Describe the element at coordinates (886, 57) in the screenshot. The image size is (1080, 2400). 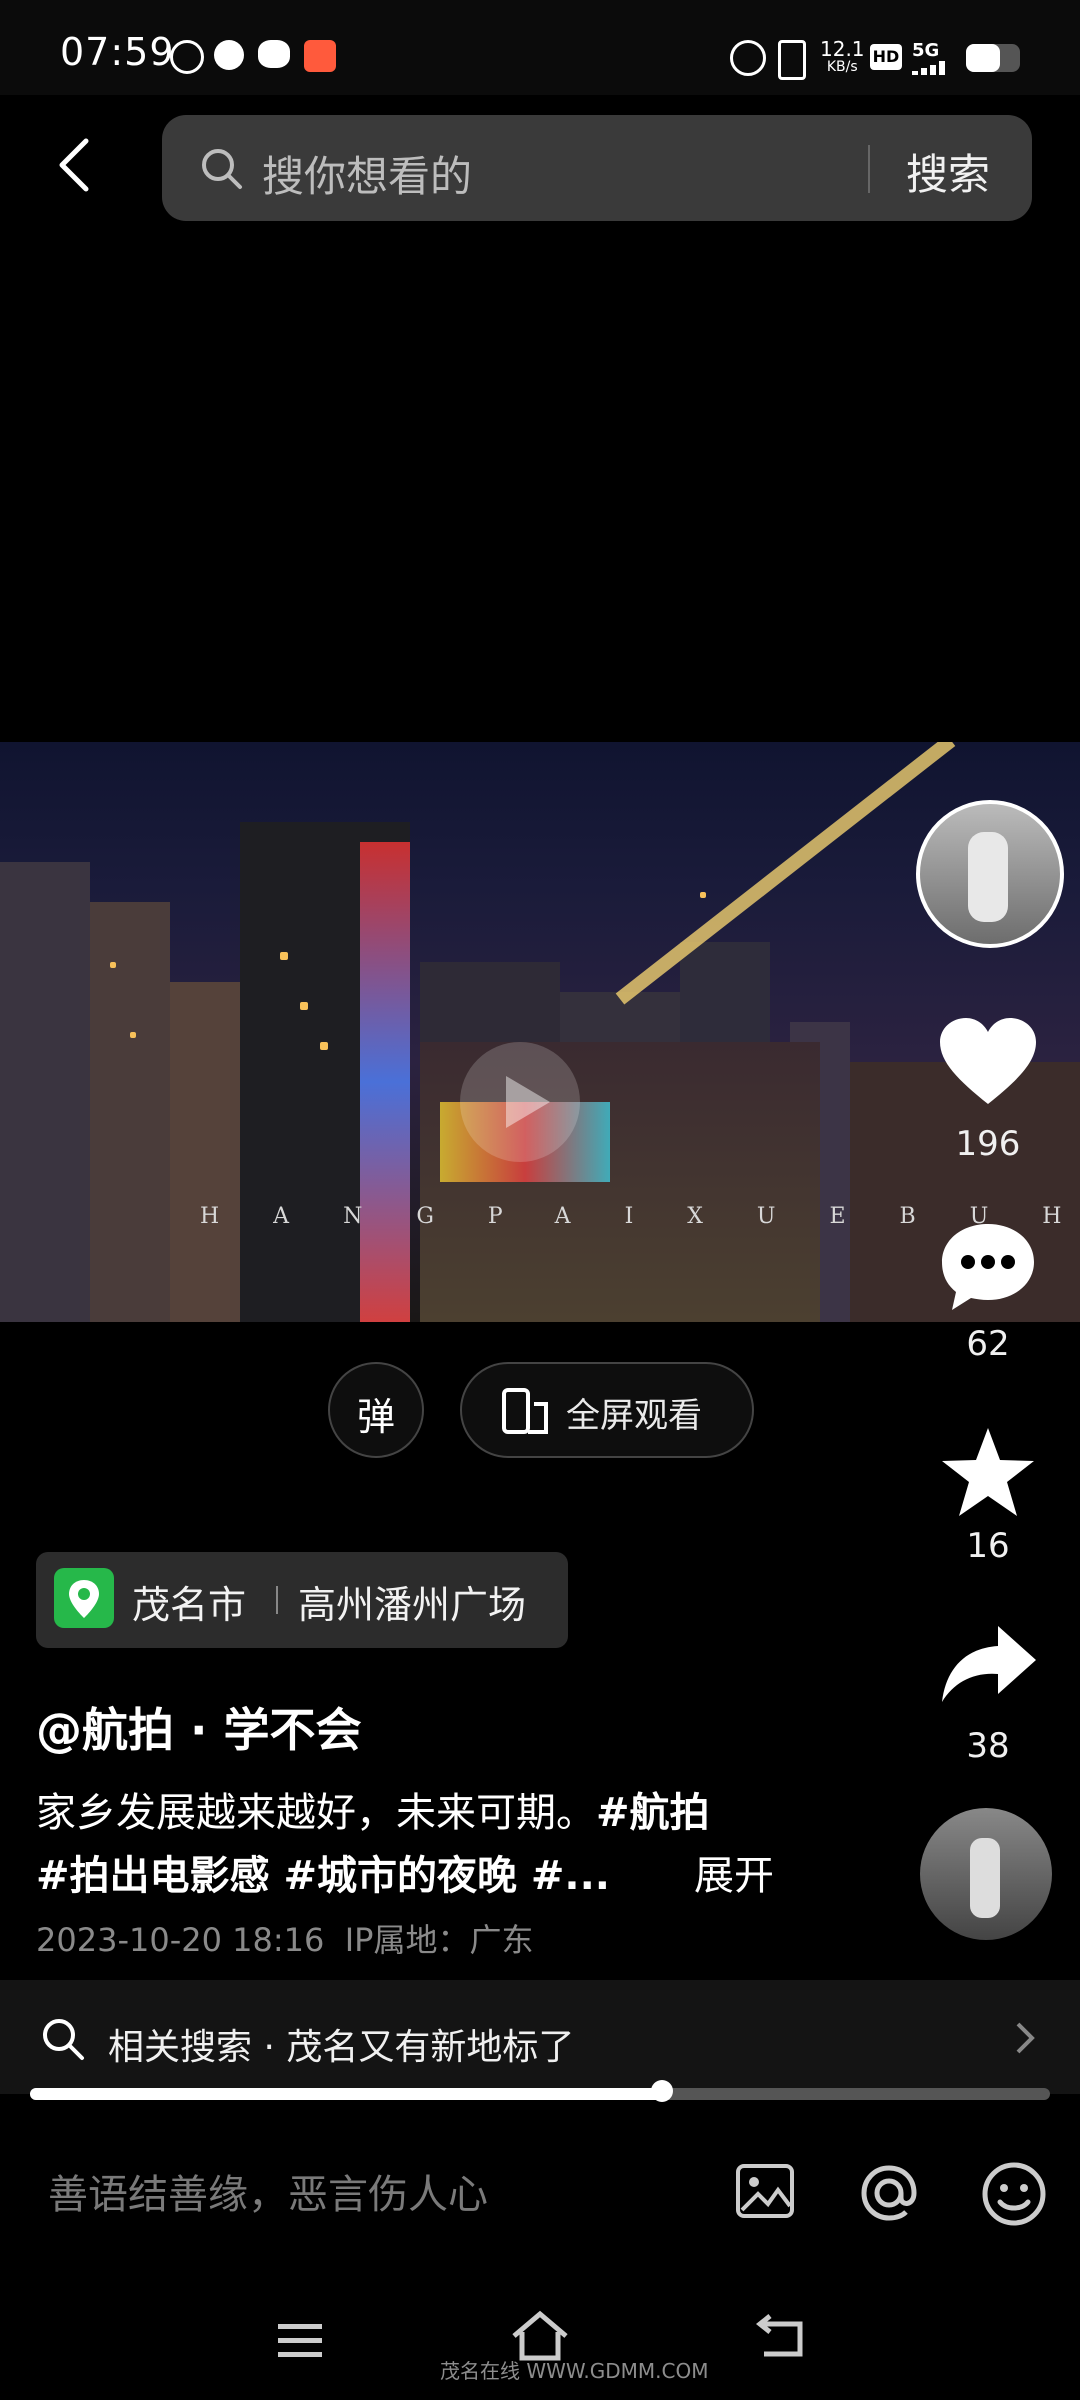
I see `hd-badge: HD` at that location.